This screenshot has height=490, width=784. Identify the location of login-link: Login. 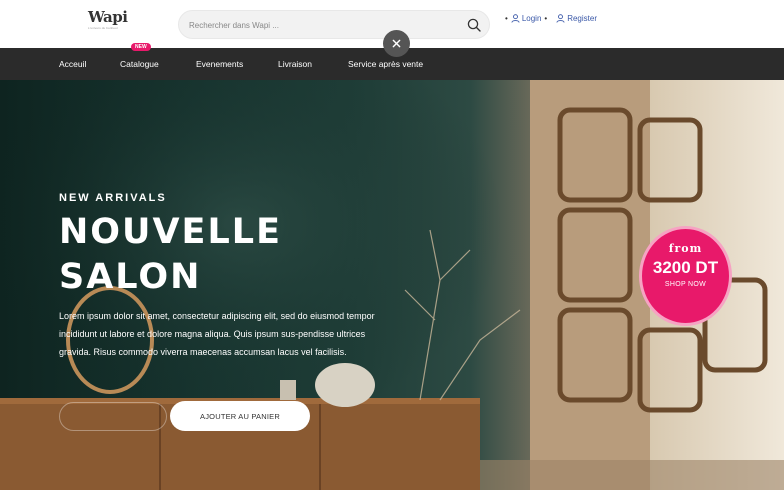
(526, 18).